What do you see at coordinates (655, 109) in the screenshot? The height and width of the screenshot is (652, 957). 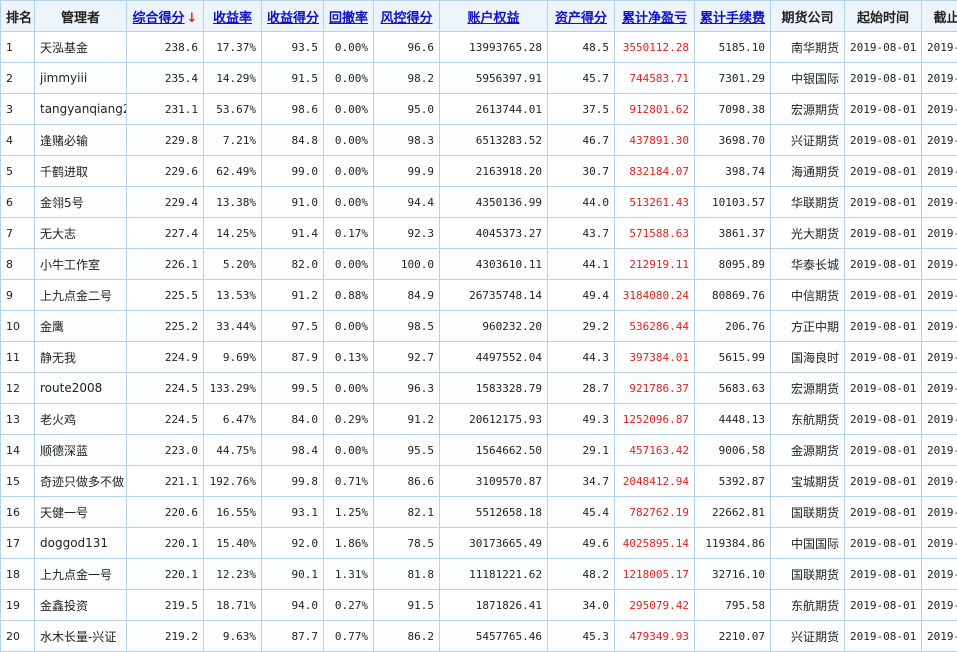 I see `net-profit-cell: 912801.62` at bounding box center [655, 109].